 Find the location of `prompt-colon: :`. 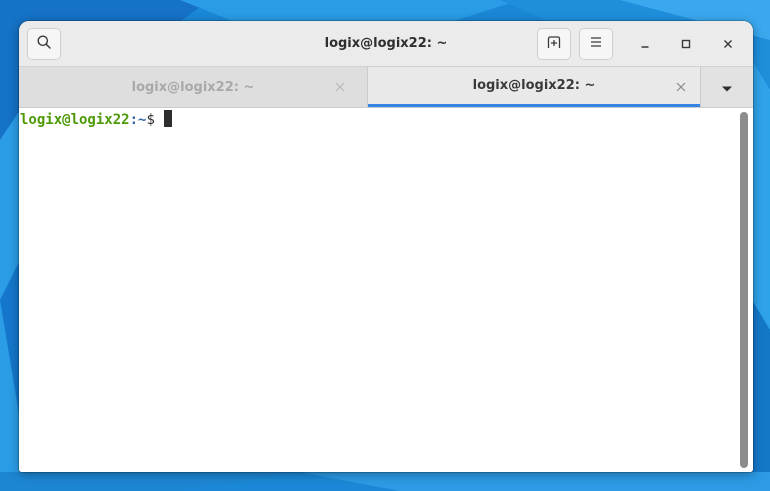

prompt-colon: : is located at coordinates (134, 120).